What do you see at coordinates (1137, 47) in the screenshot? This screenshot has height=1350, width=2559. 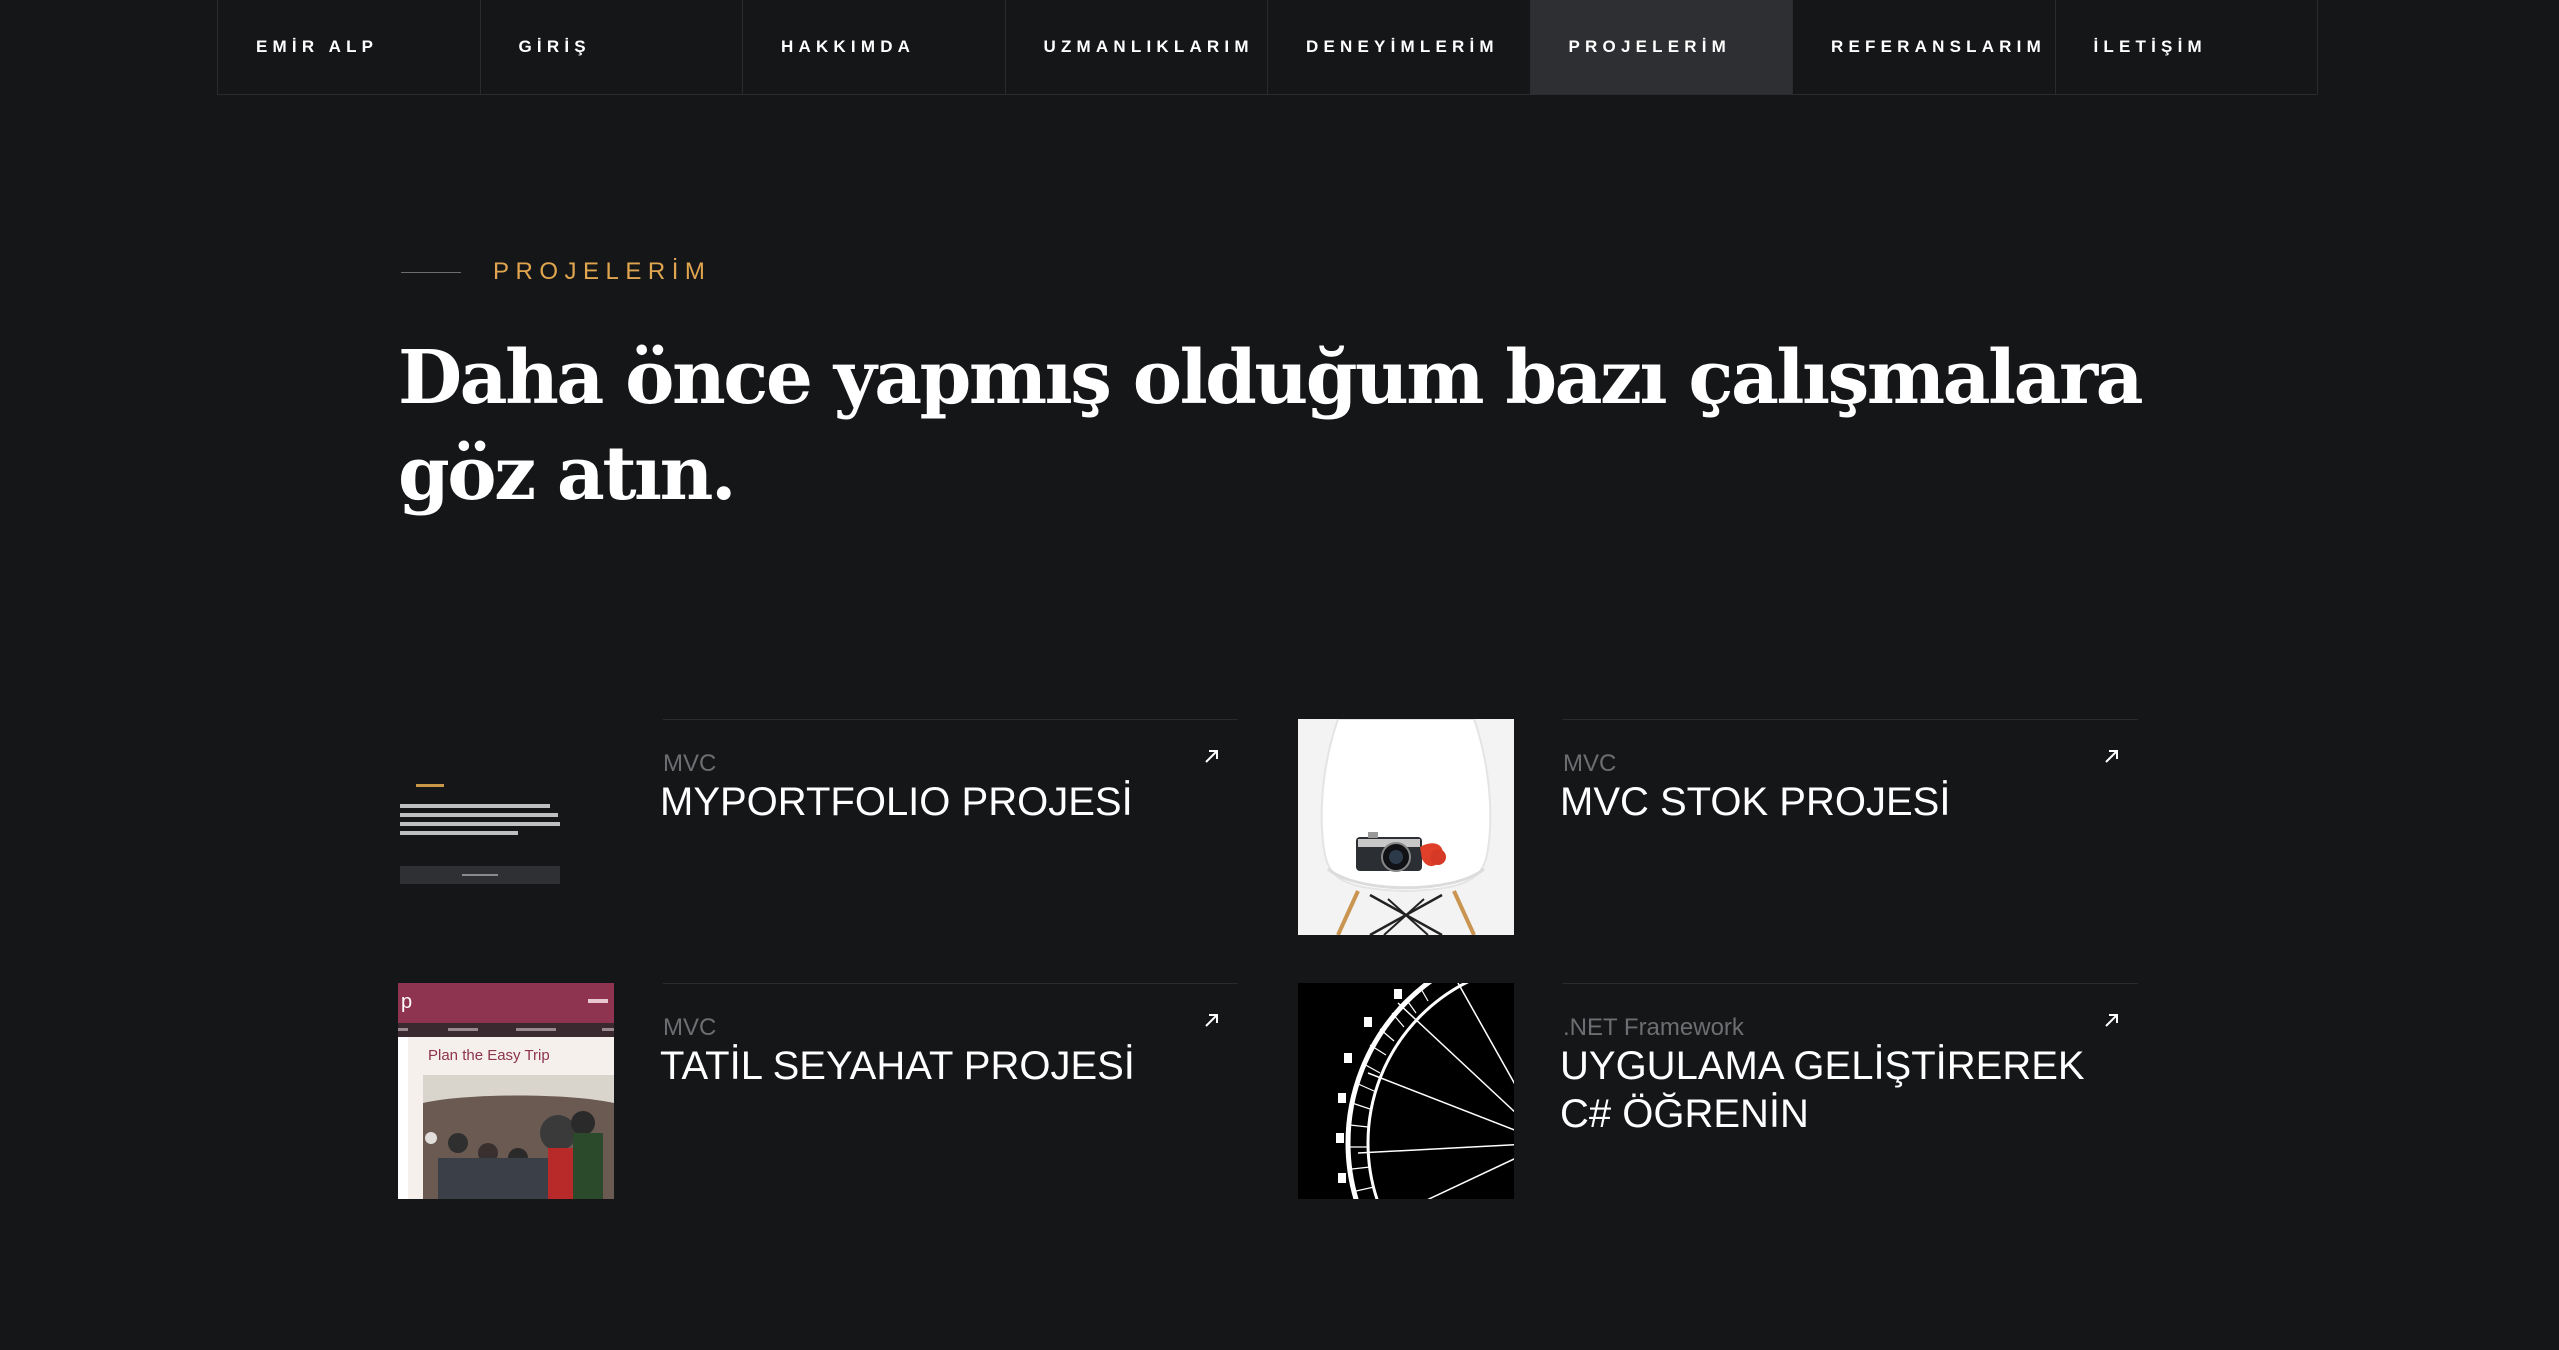 I see `nav-item-uzmanliklarim: UZMANLIKLARIM` at bounding box center [1137, 47].